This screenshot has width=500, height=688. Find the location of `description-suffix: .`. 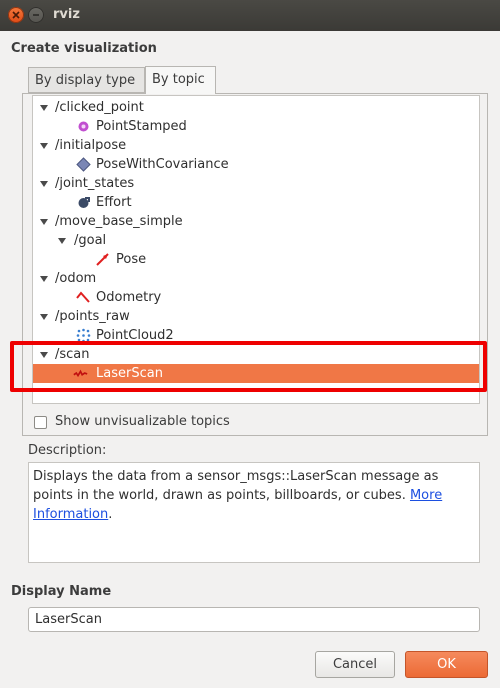

description-suffix: . is located at coordinates (110, 514).